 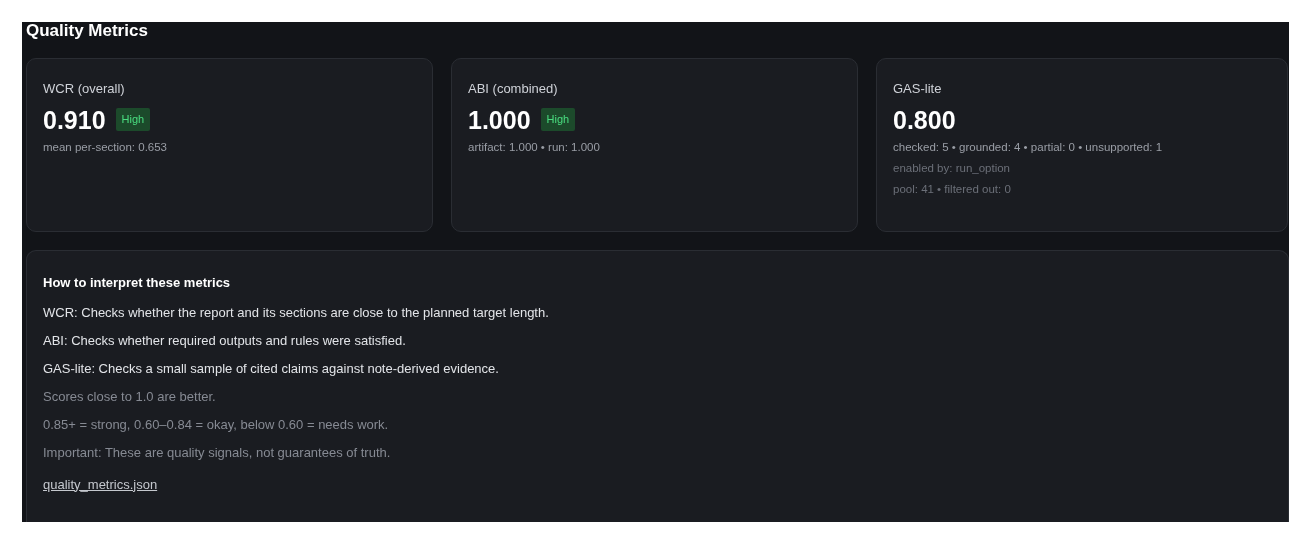 What do you see at coordinates (216, 424) in the screenshot?
I see `help-text: 0.85+ = strong, 0.60–0.84 = okay, below 0.60 = needs work.` at bounding box center [216, 424].